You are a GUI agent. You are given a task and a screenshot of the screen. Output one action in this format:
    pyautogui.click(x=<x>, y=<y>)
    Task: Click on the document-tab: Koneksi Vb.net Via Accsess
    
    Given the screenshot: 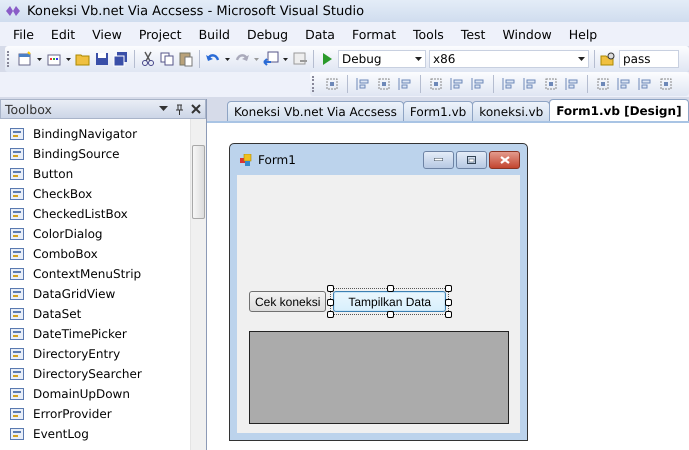 What is the action you would take?
    pyautogui.click(x=315, y=111)
    